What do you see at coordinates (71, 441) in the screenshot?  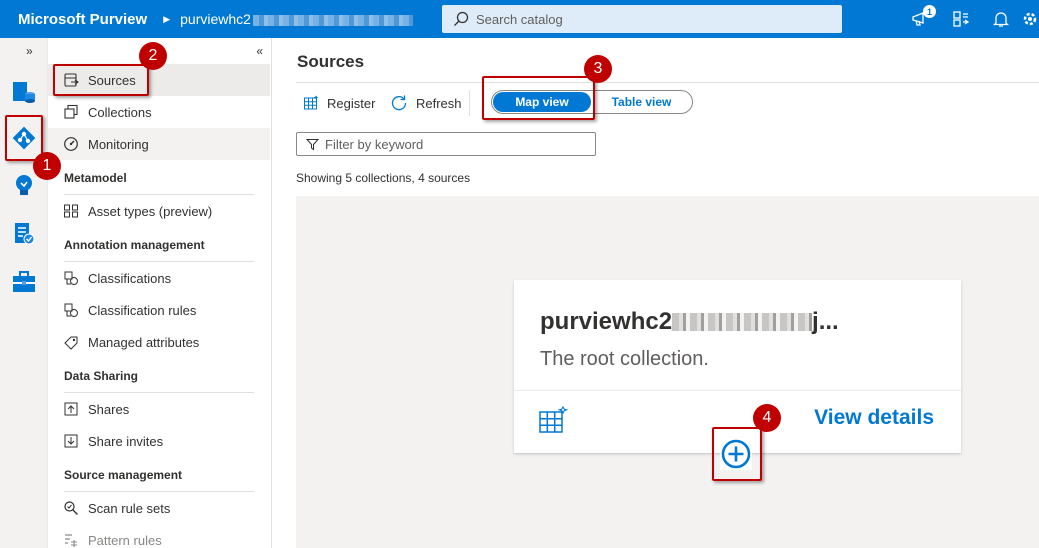 I see `invite-icon` at bounding box center [71, 441].